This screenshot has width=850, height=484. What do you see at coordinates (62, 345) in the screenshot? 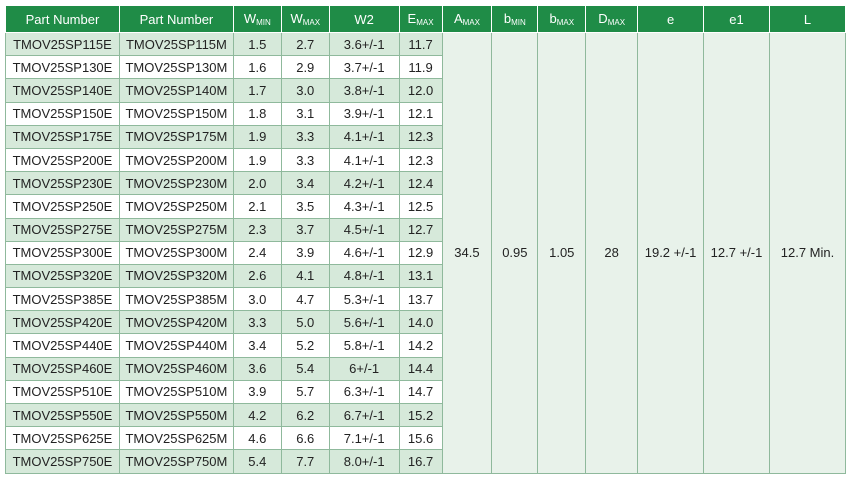
I see `table-cell: TMOV25SP440E` at bounding box center [62, 345].